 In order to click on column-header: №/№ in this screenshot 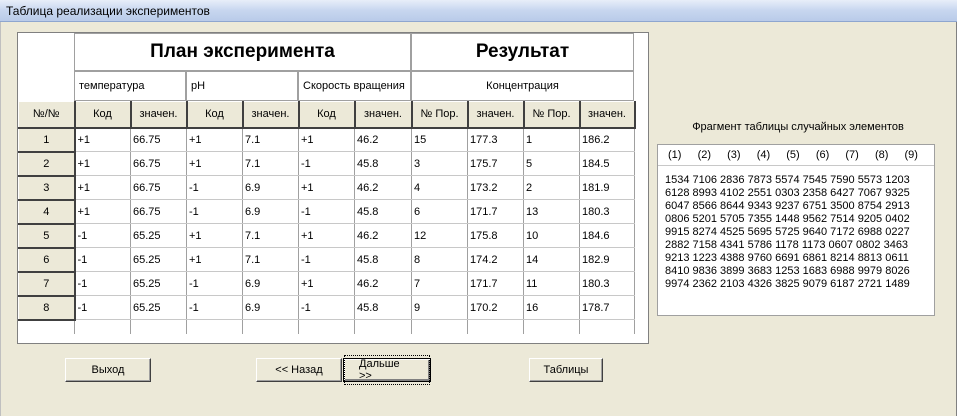, I will do `click(47, 115)`.